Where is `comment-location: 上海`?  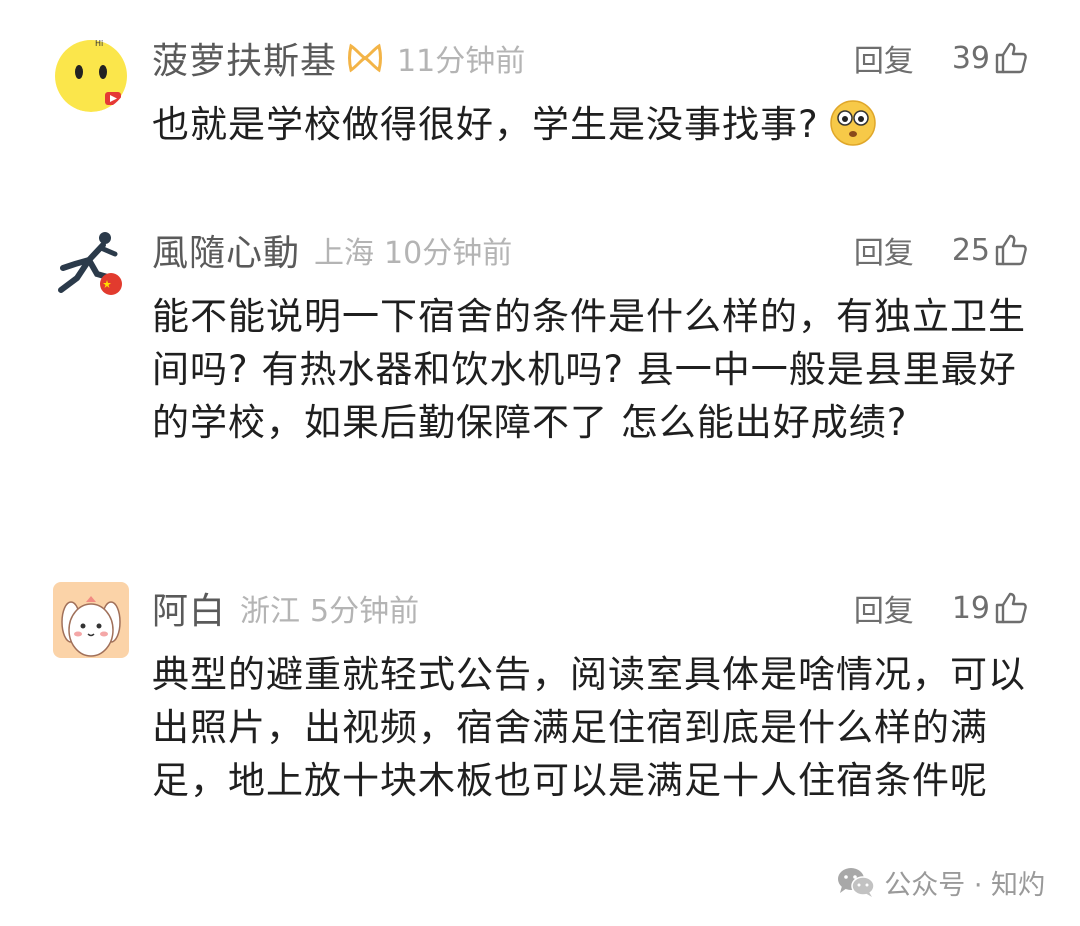
comment-location: 上海 is located at coordinates (344, 253).